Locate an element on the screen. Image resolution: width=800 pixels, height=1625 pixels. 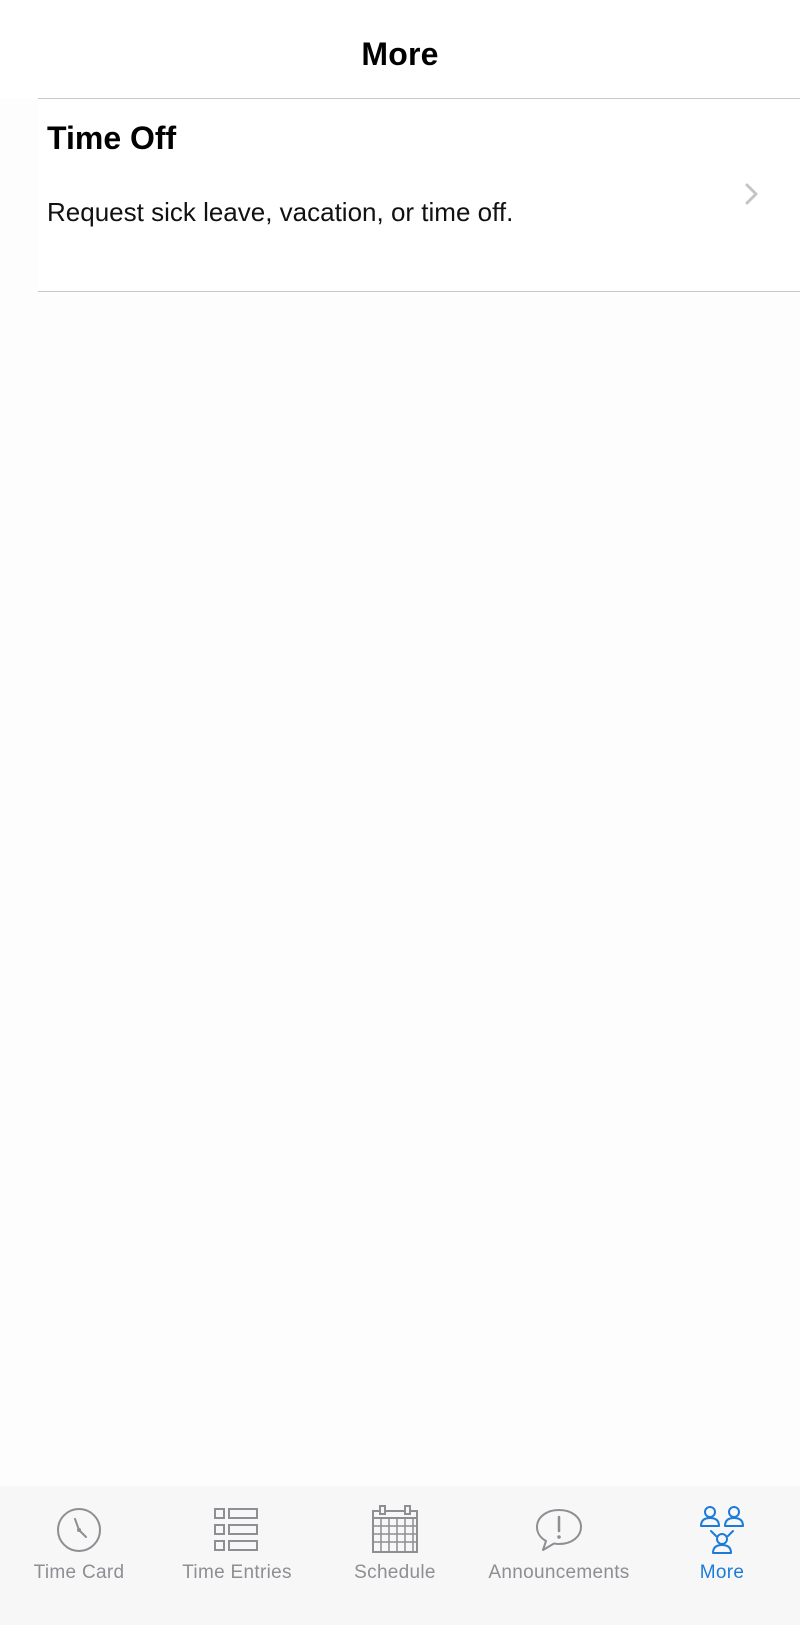
calendar-icon is located at coordinates (395, 1529).